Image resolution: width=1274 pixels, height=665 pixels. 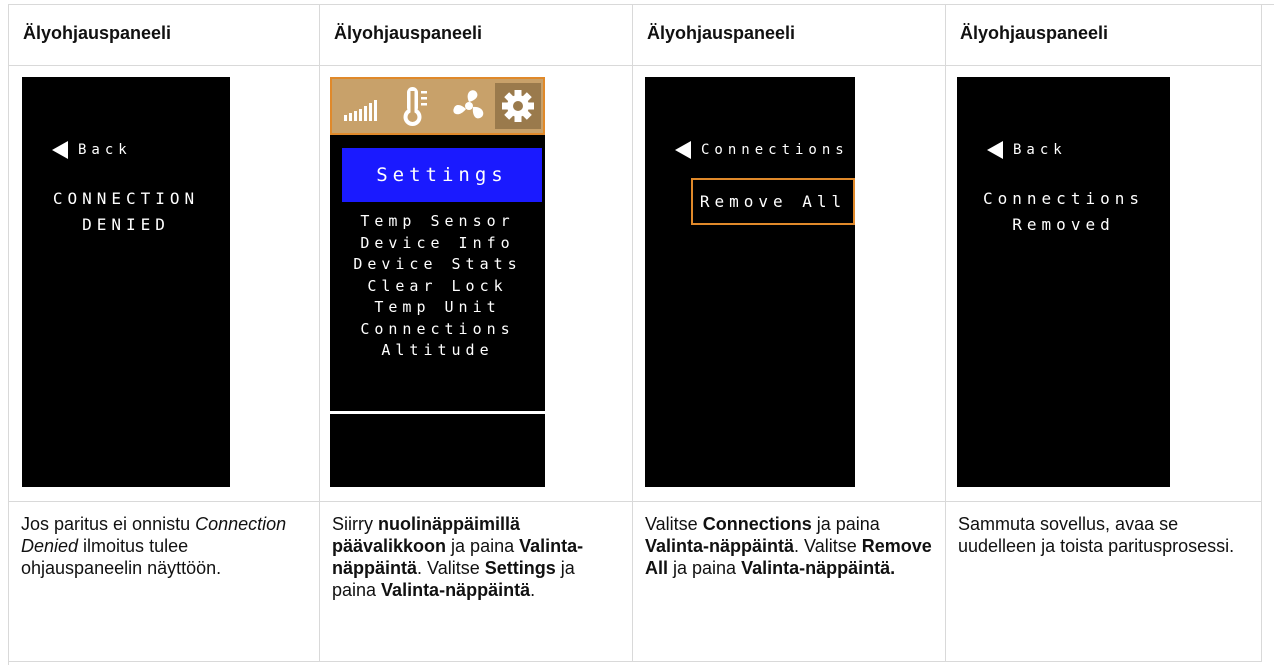 What do you see at coordinates (437, 265) in the screenshot?
I see `menu-item-device-stats: Device Stats` at bounding box center [437, 265].